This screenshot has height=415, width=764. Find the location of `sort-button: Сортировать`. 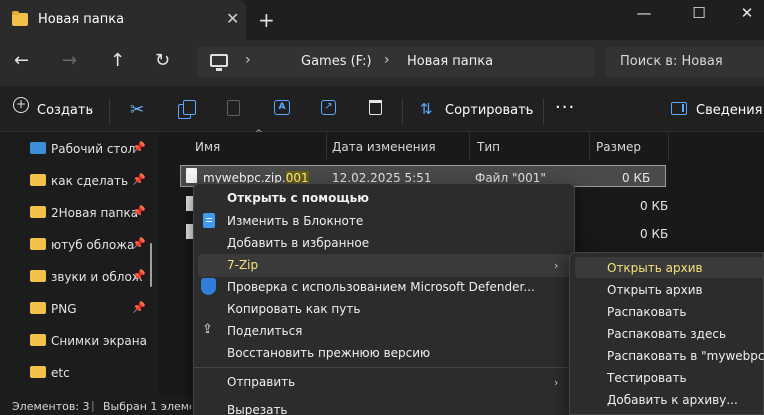

sort-button: Сортировать is located at coordinates (489, 110).